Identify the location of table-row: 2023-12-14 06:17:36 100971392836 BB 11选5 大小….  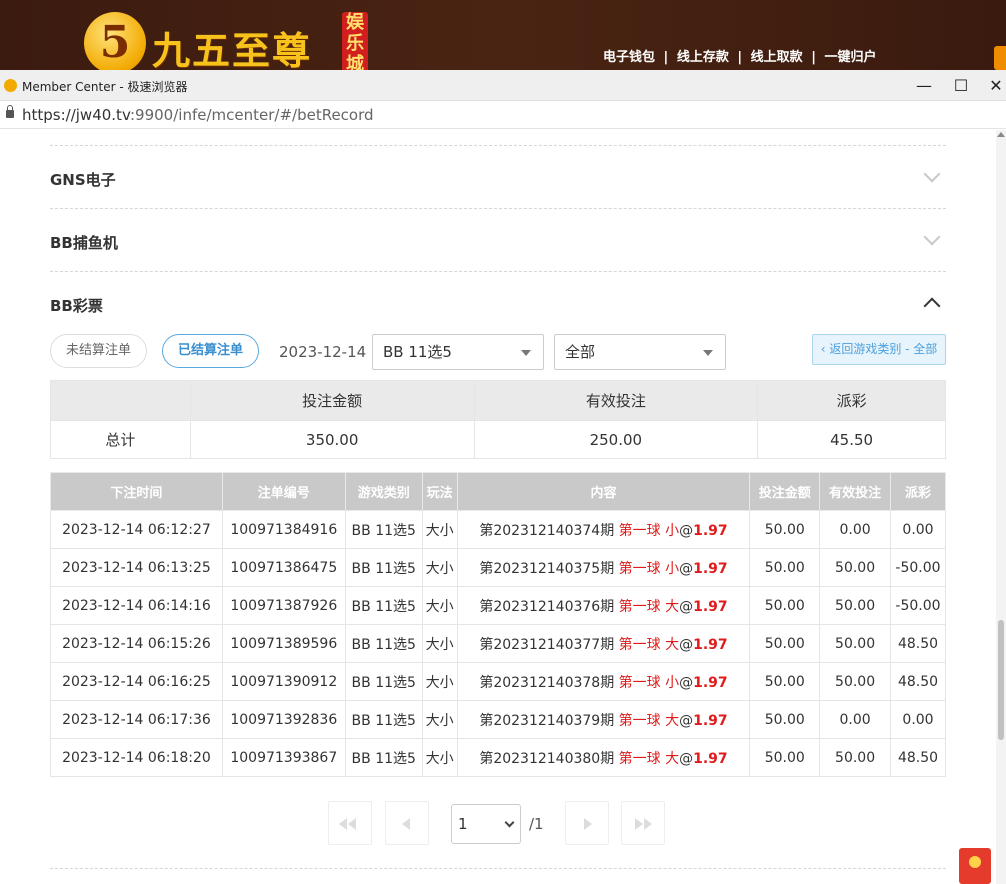
(498, 719).